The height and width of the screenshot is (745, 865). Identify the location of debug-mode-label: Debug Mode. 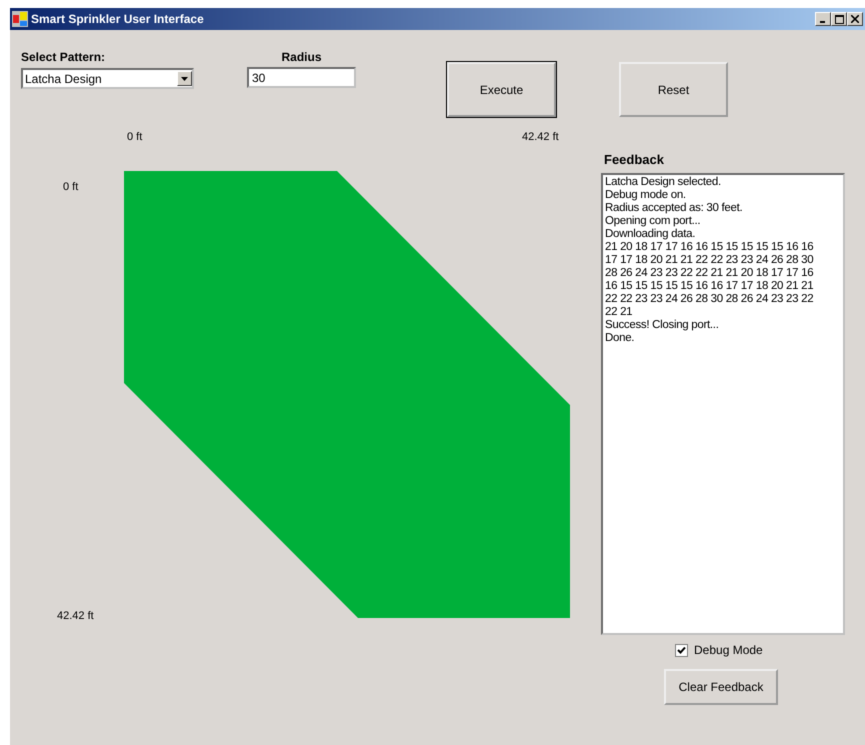
(728, 650).